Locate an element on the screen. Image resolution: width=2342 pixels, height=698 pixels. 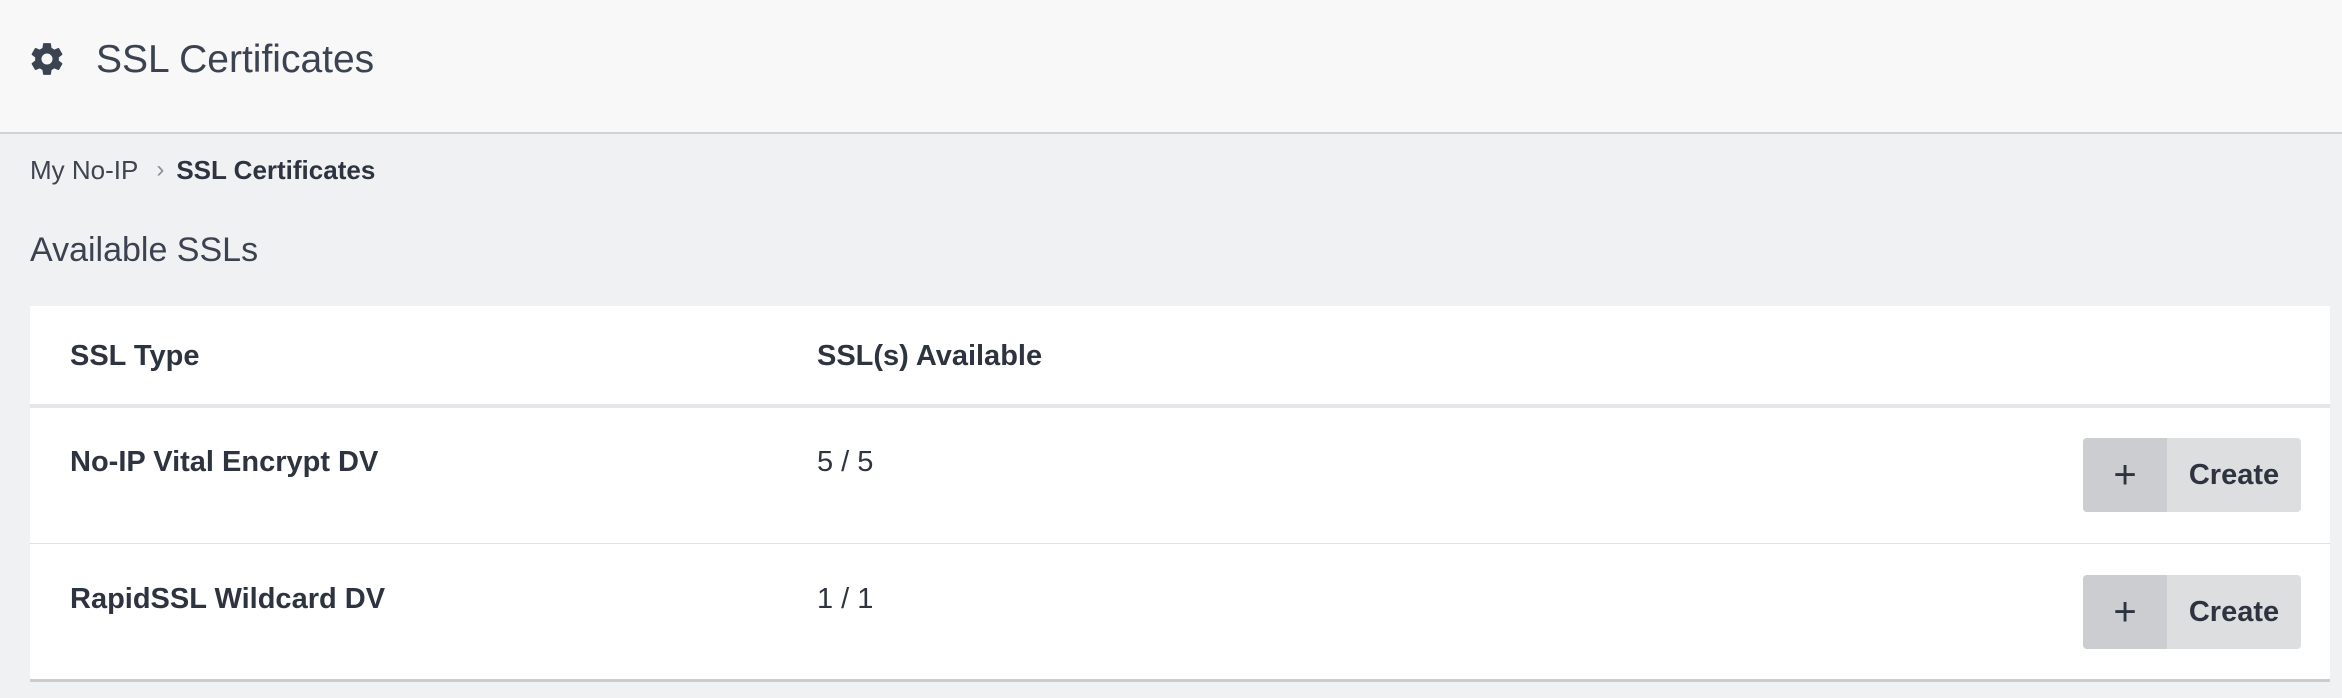
breadcrumb-link-my-no-ip: My No-IP is located at coordinates (84, 170).